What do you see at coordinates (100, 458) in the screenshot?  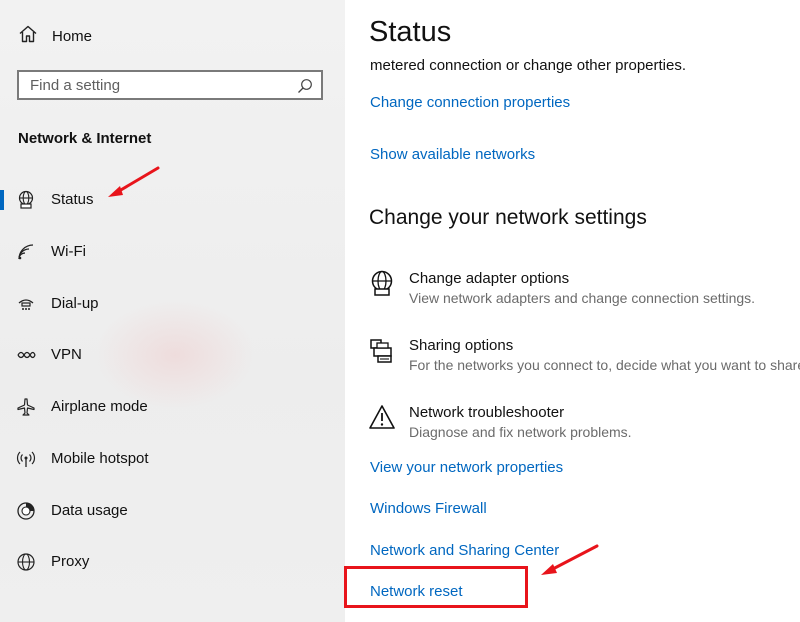 I see `sidebar-item-label: Mobile hotspot` at bounding box center [100, 458].